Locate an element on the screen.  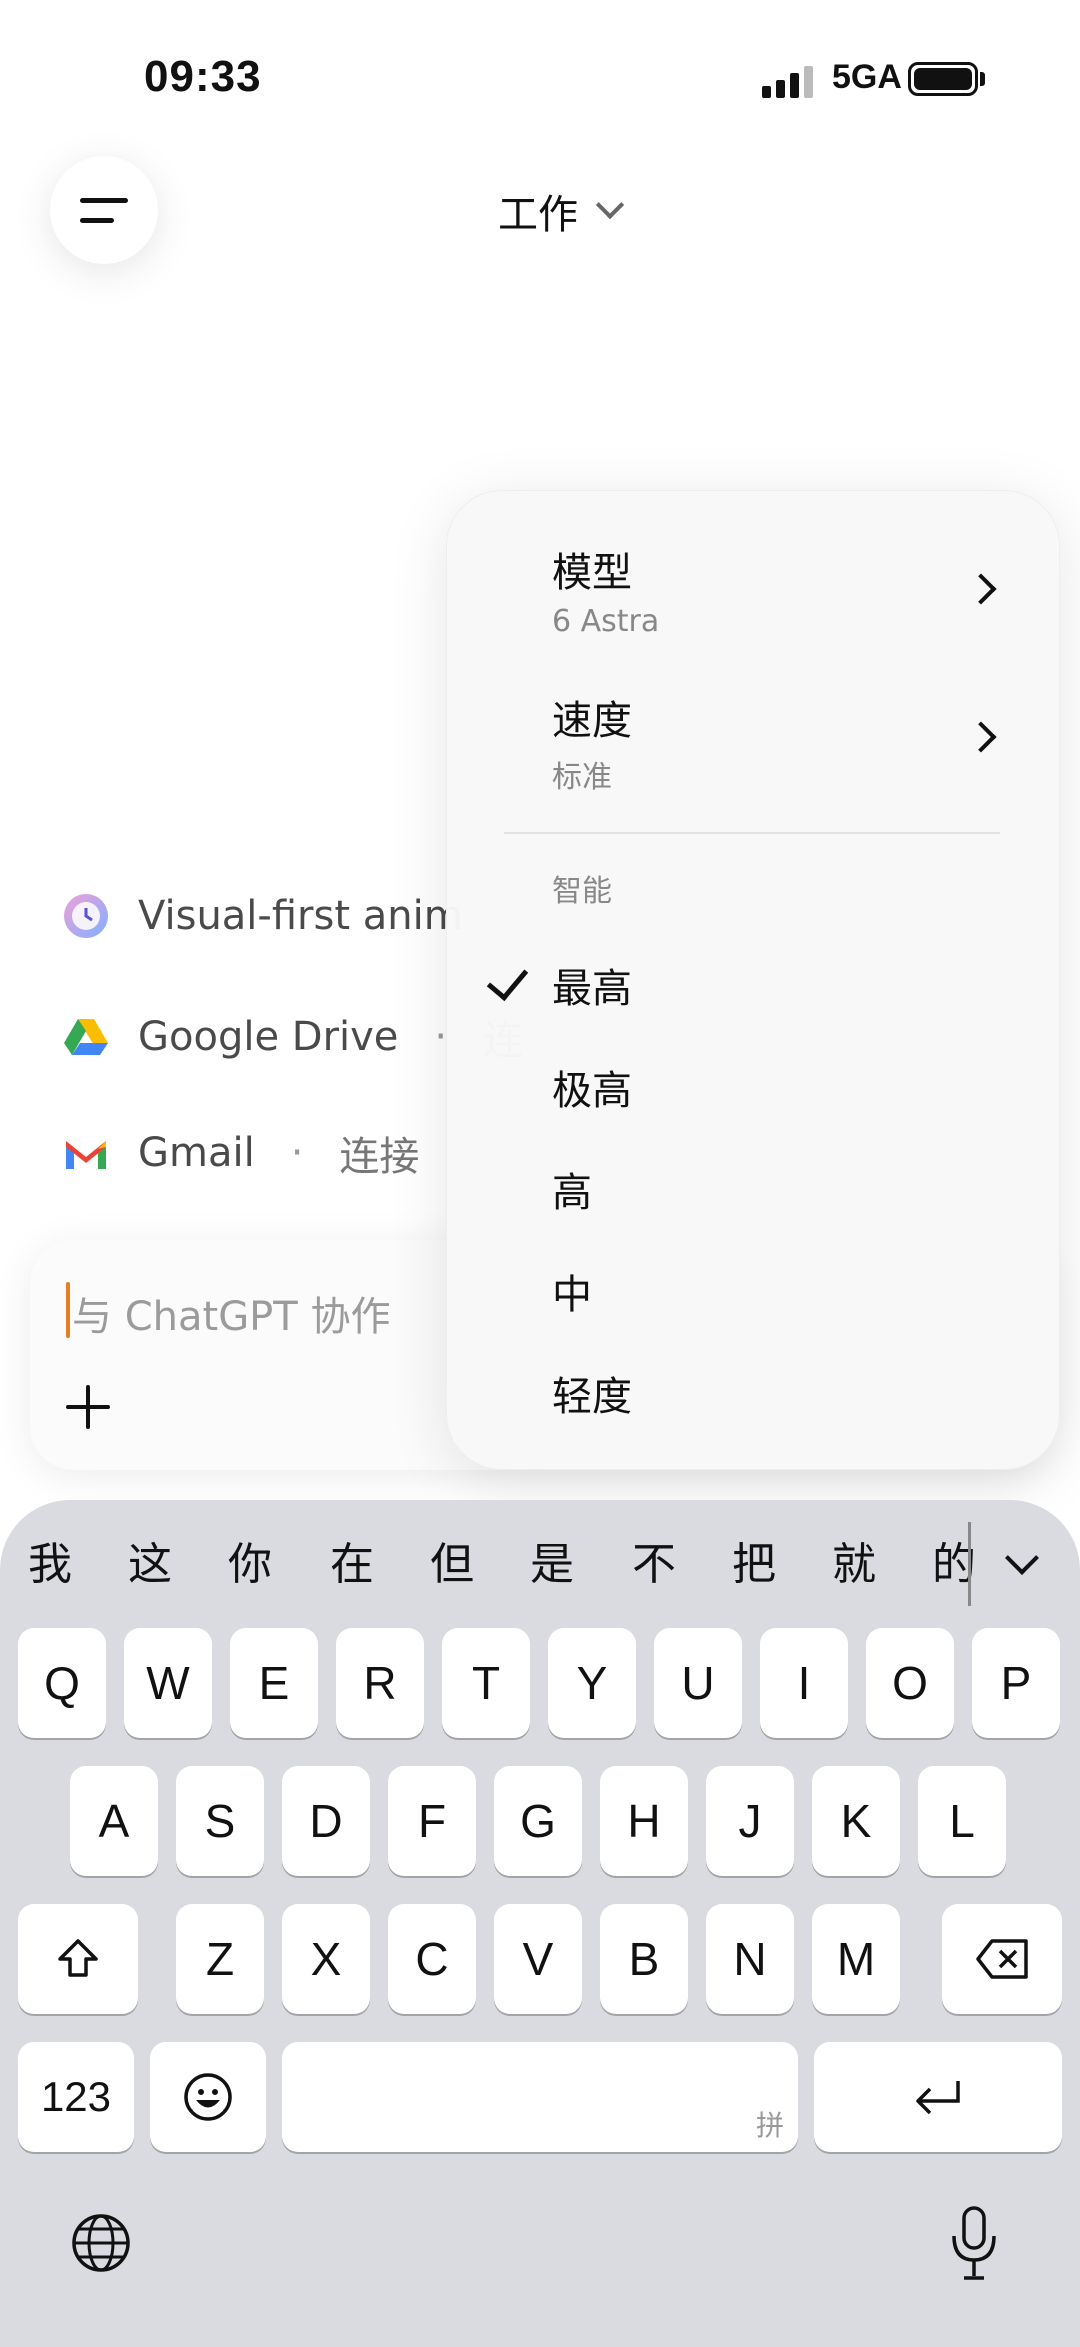
network-type: 5GA is located at coordinates (867, 77).